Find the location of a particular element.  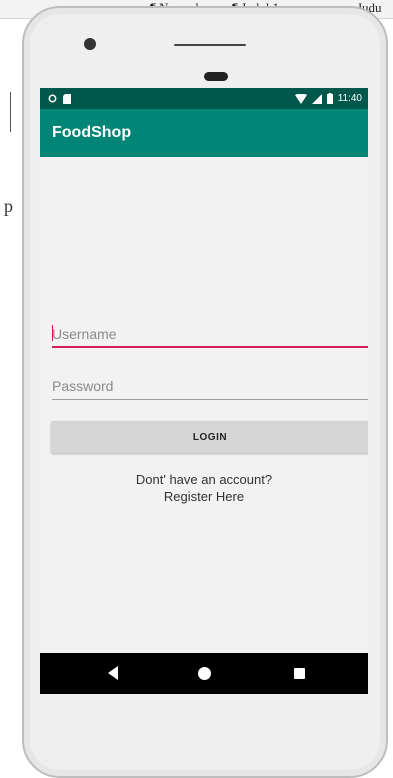

recent-apps-icon is located at coordinates (299, 673).